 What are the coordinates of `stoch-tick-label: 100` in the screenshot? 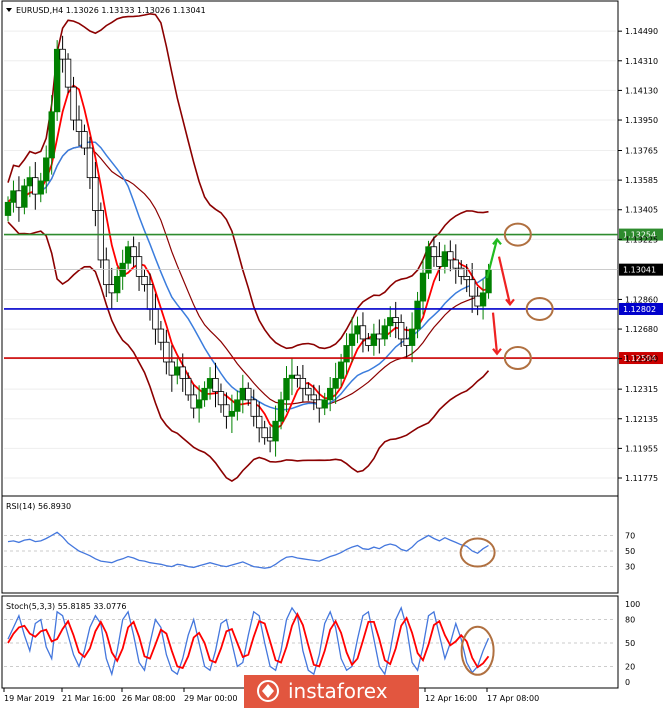 It's located at (632, 604).